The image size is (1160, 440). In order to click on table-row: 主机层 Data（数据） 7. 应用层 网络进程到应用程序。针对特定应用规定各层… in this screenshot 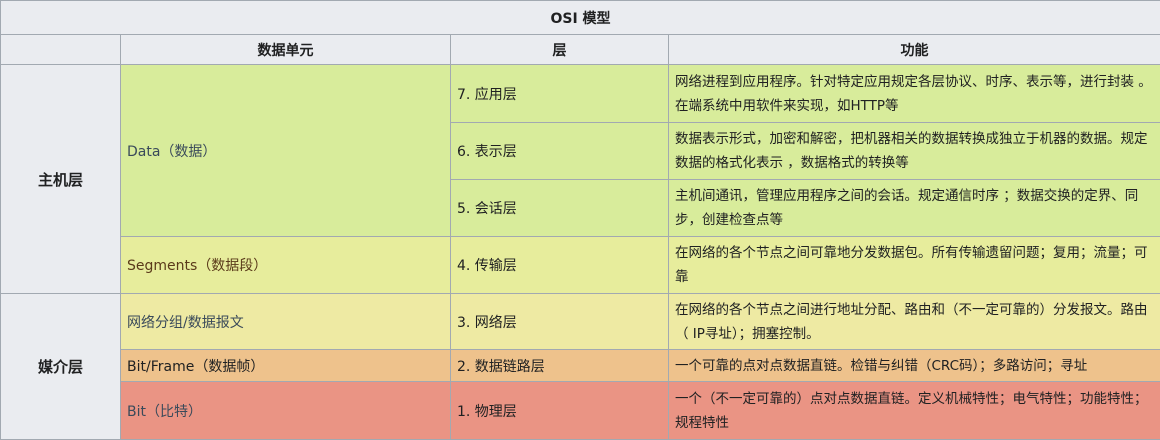, I will do `click(580, 94)`.